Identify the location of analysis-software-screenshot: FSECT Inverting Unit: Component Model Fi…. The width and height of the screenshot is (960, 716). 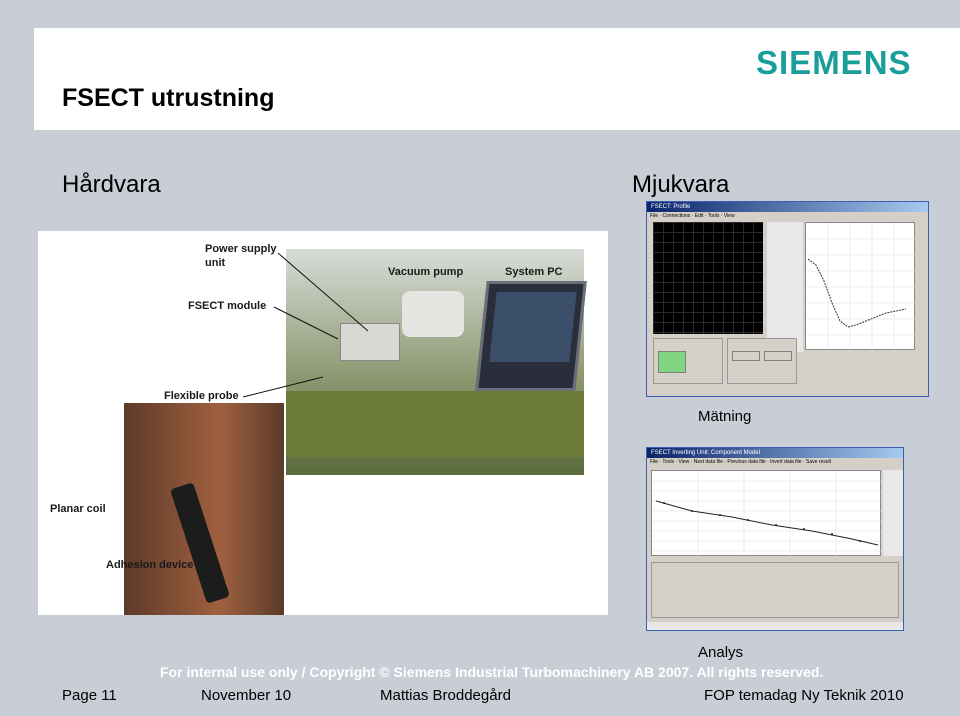
(775, 539).